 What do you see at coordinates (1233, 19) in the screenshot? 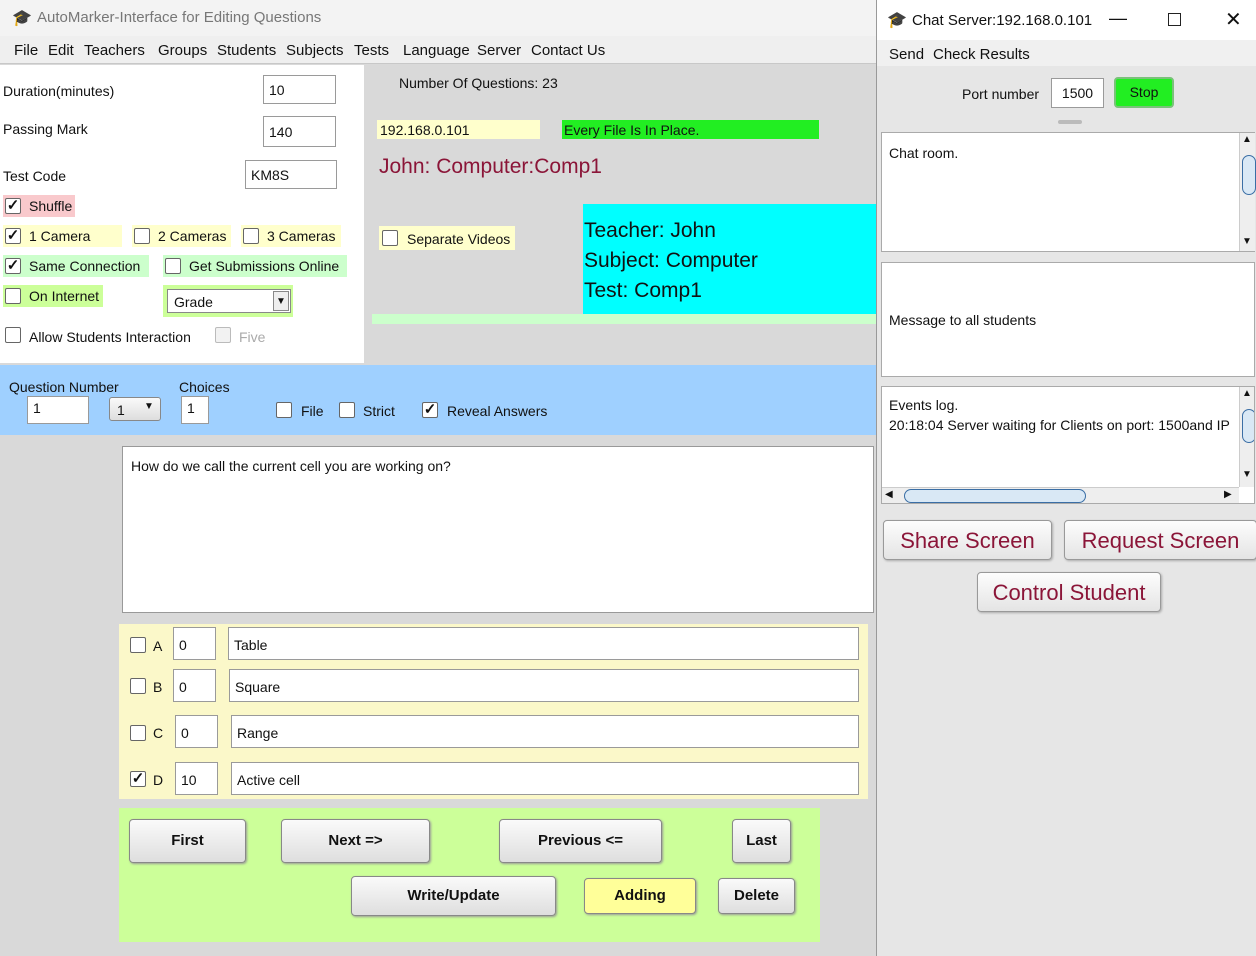
I see `close-icon: ✕` at bounding box center [1233, 19].